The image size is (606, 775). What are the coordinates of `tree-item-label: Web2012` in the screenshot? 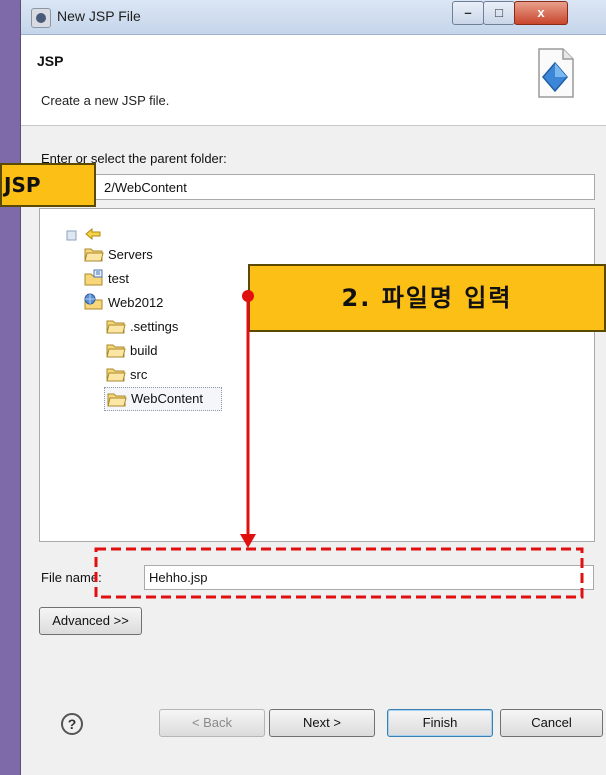 It's located at (136, 302).